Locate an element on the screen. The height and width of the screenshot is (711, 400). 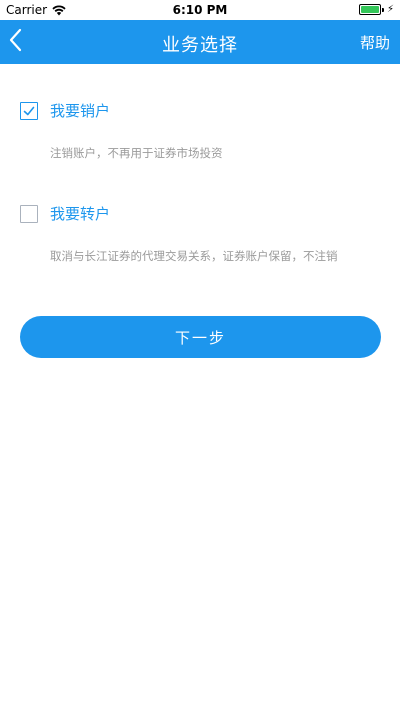
status-bar: Carrier 6:10 PM ⚡ is located at coordinates (200, 10).